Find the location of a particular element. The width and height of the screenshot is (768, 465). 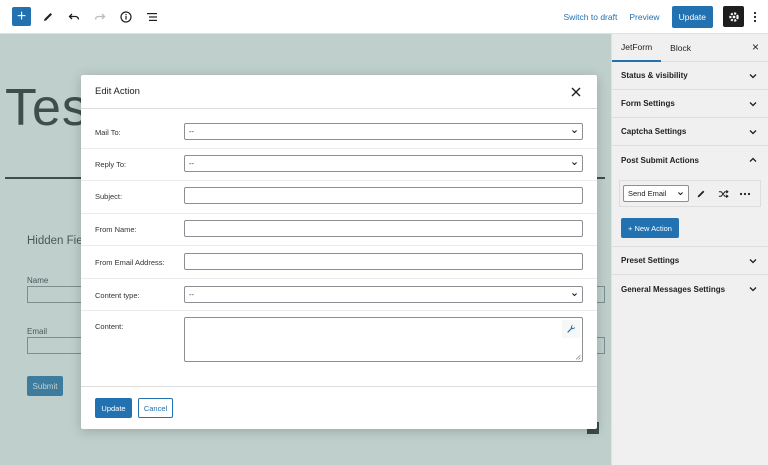

from-name-label: From Name: is located at coordinates (116, 229).